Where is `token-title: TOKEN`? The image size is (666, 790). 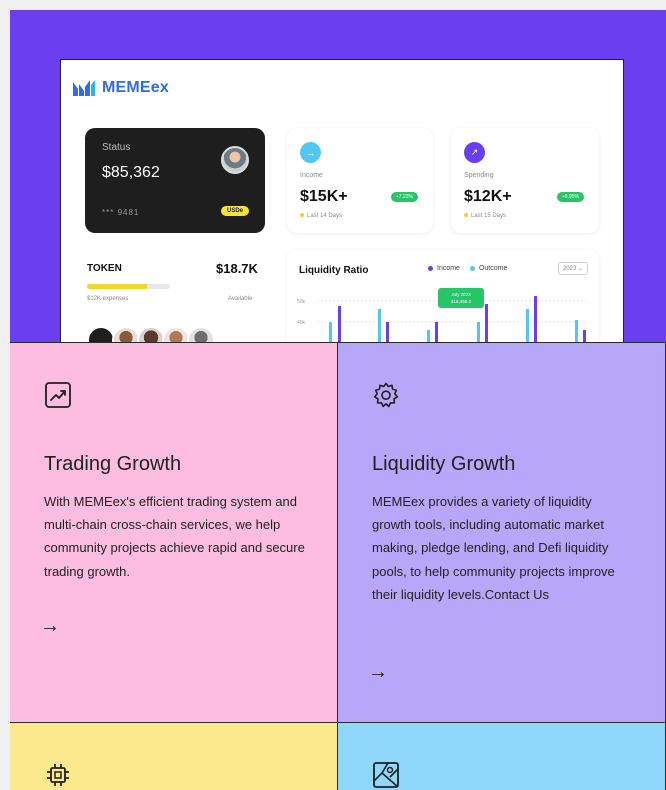 token-title: TOKEN is located at coordinates (104, 268).